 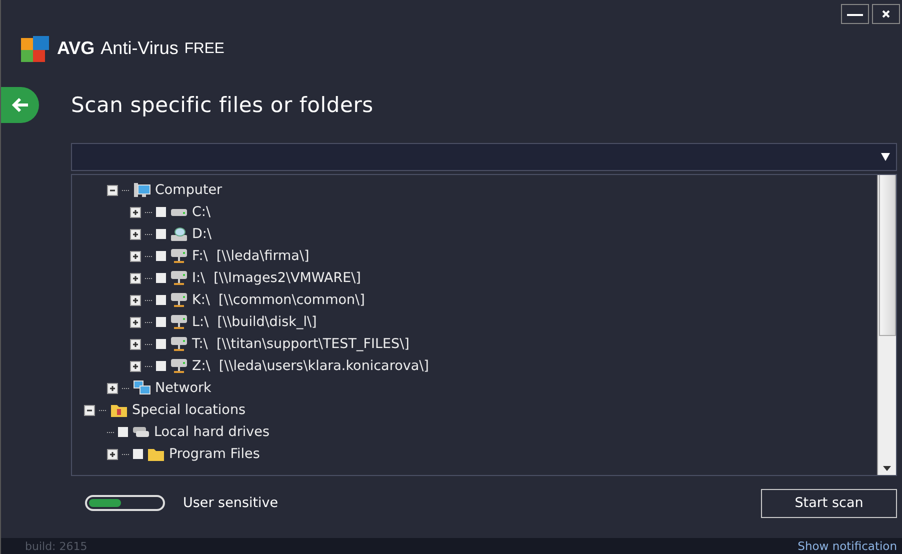 I want to click on minimize-icon, so click(x=855, y=14).